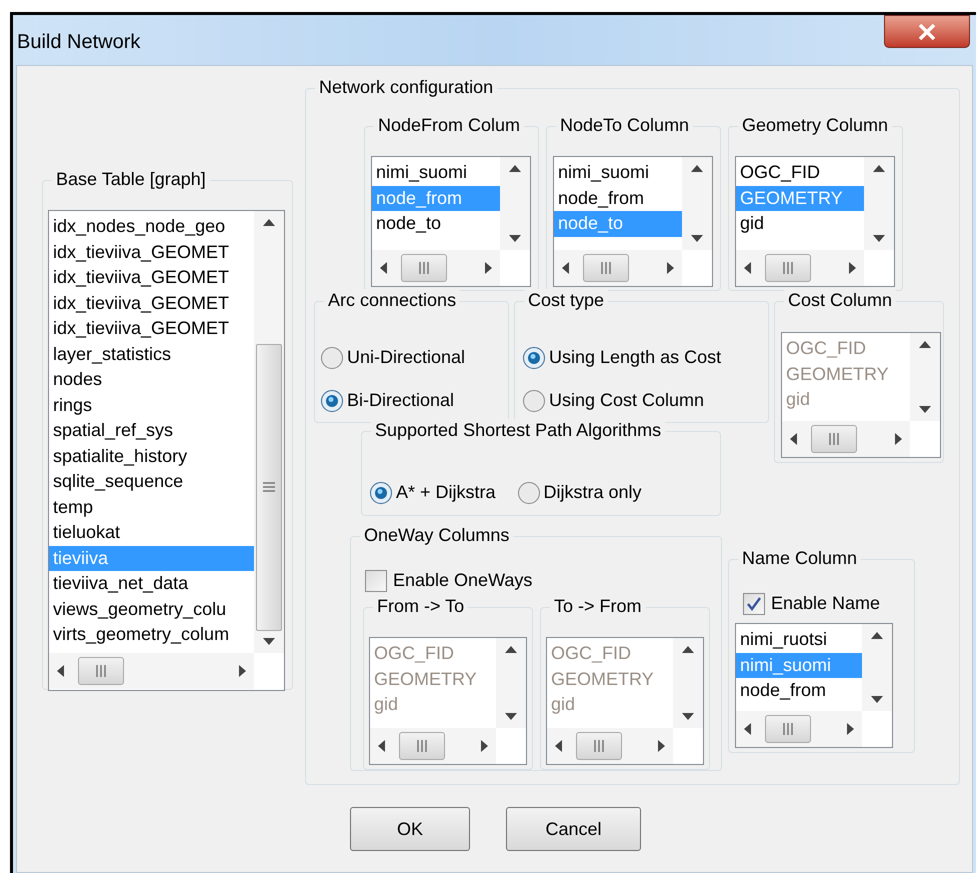 This screenshot has height=873, width=978. What do you see at coordinates (414, 400) in the screenshot?
I see `radio-button: Bi-Directional` at bounding box center [414, 400].